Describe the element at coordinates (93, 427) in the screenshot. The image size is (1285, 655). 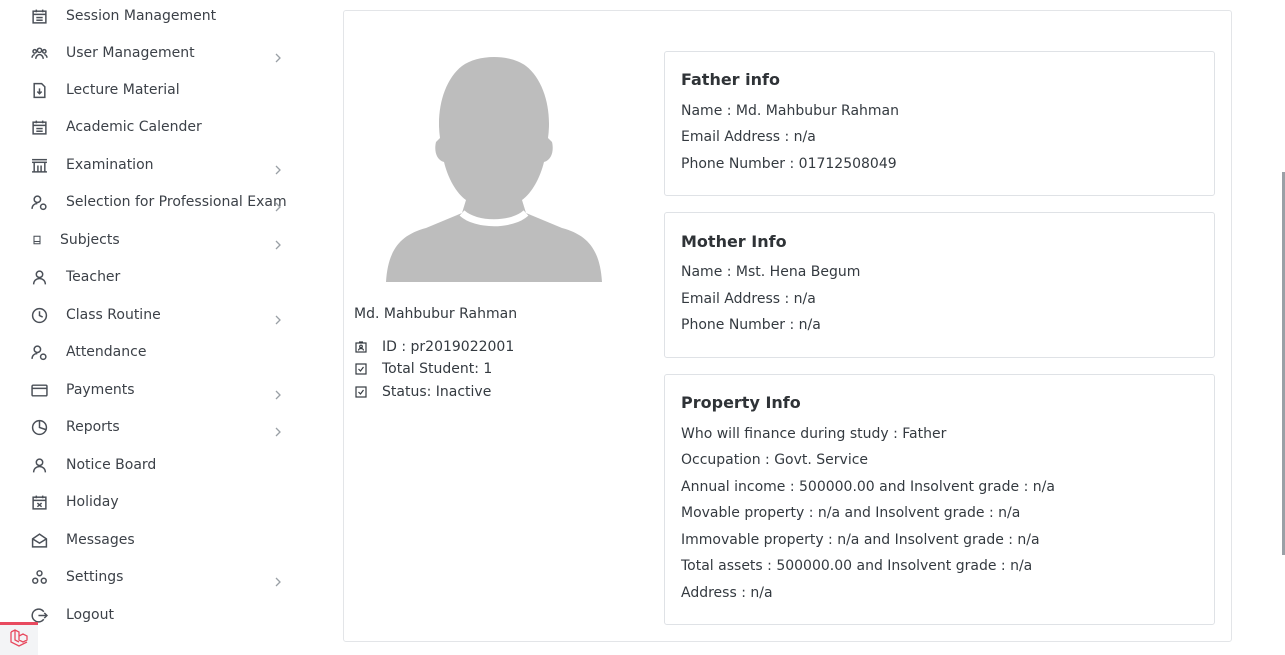
I see `sidebar-item-label: Reports` at that location.